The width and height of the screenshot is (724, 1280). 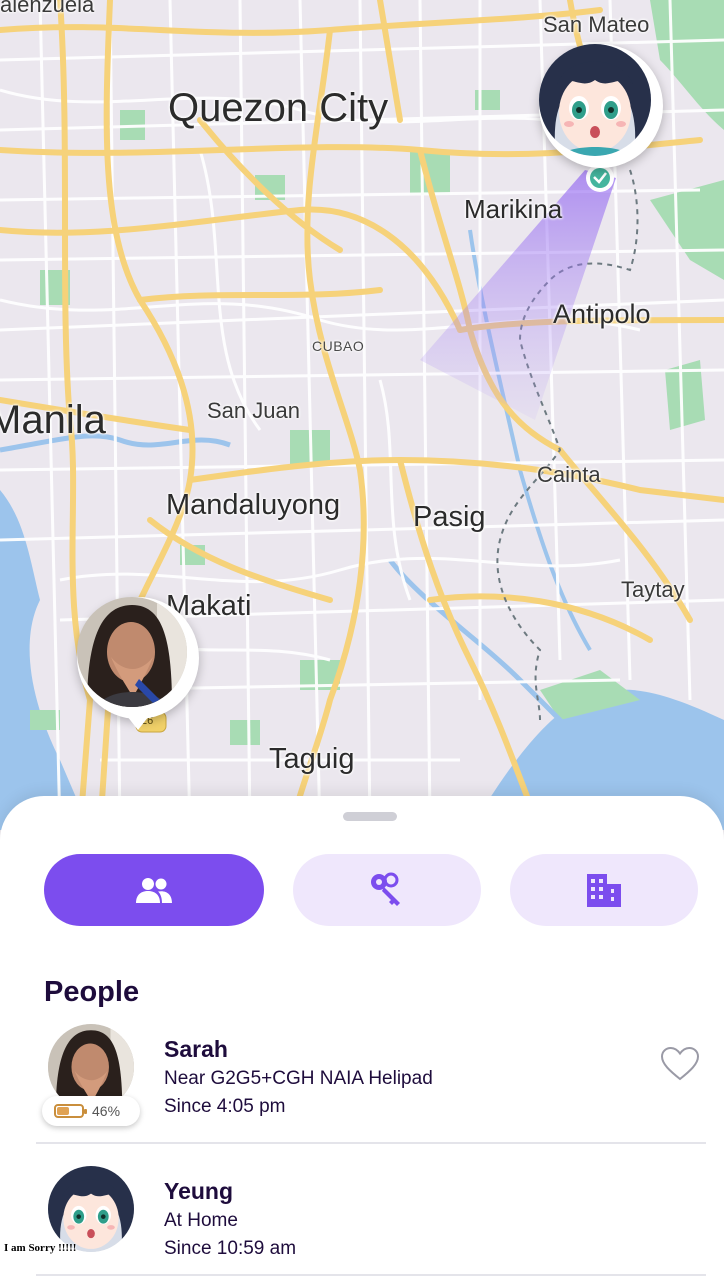 I want to click on person-name: Sarah, so click(x=196, y=1049).